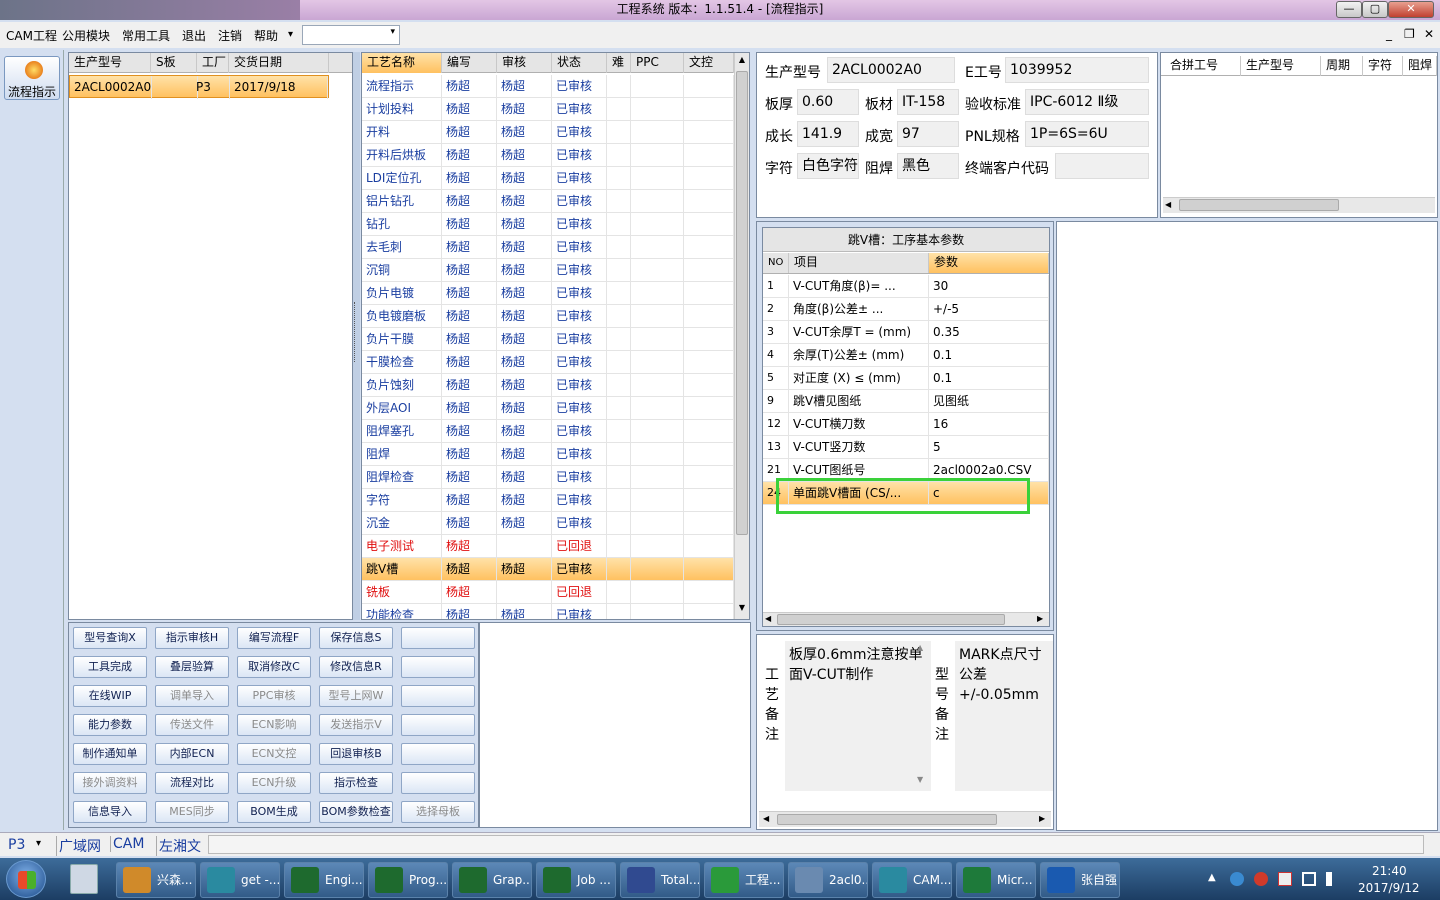 This screenshot has height=900, width=1440. Describe the element at coordinates (110, 696) in the screenshot. I see `action-button-r2-c0: 在线WIP` at that location.